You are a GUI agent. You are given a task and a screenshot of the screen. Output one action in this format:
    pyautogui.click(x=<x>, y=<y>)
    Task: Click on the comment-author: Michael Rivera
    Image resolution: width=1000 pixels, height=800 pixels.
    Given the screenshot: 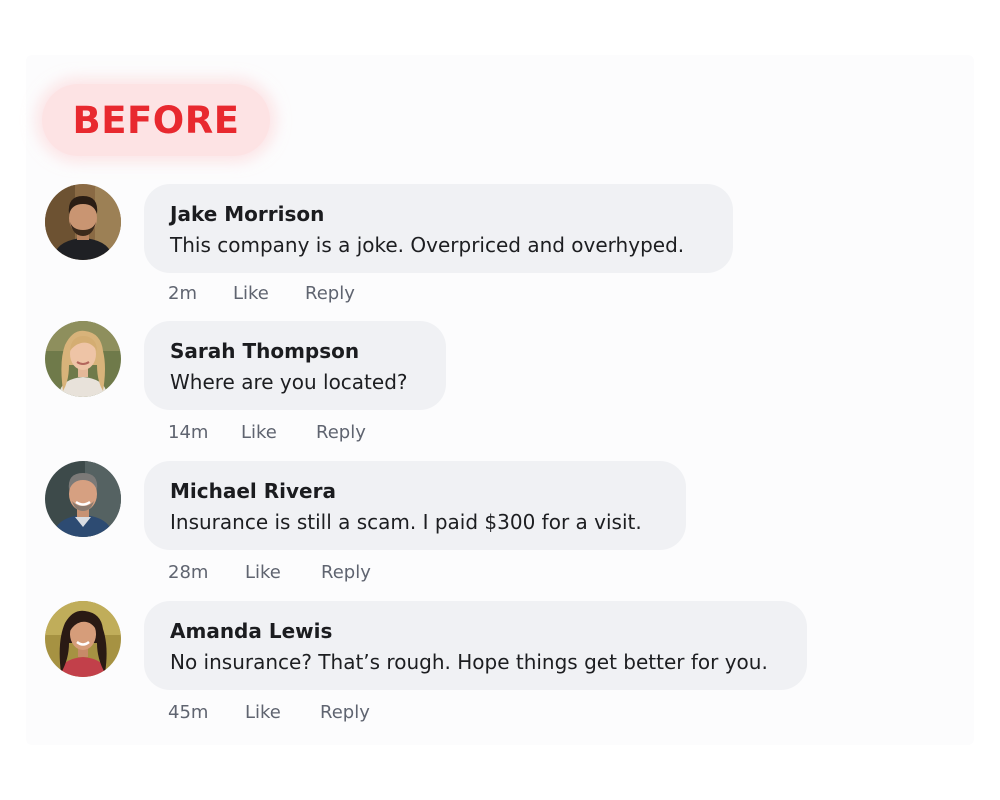 What is the action you would take?
    pyautogui.click(x=415, y=491)
    